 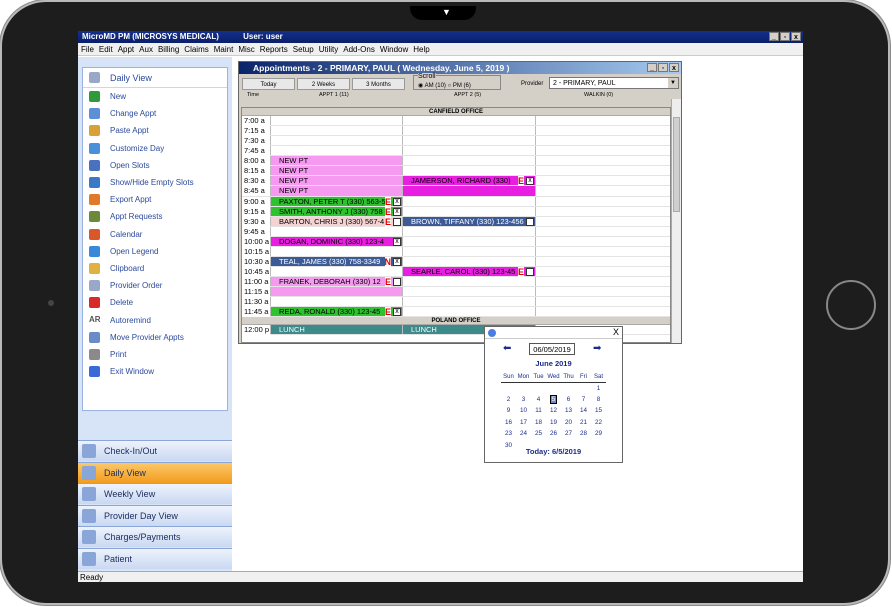 What do you see at coordinates (155, 251) in the screenshot?
I see `task-item: Open Legend` at bounding box center [155, 251].